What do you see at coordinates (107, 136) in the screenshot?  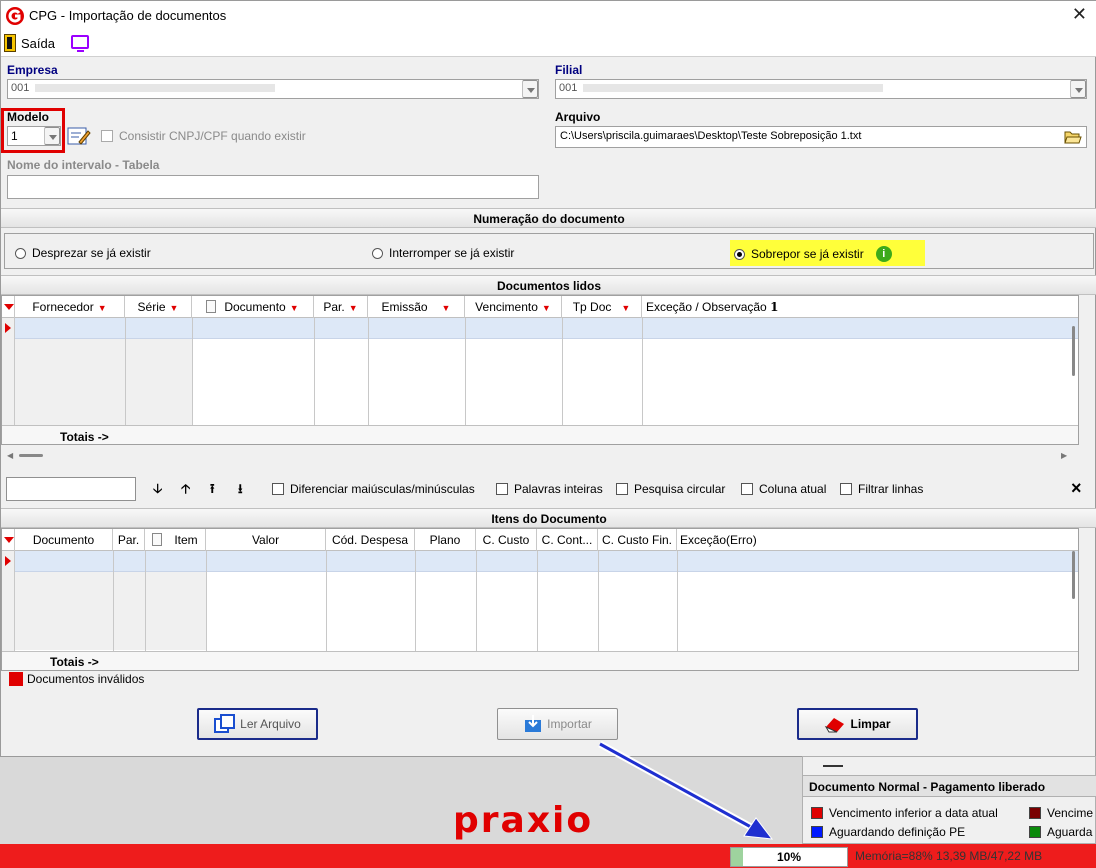 I see `consistir-checkbox-box` at bounding box center [107, 136].